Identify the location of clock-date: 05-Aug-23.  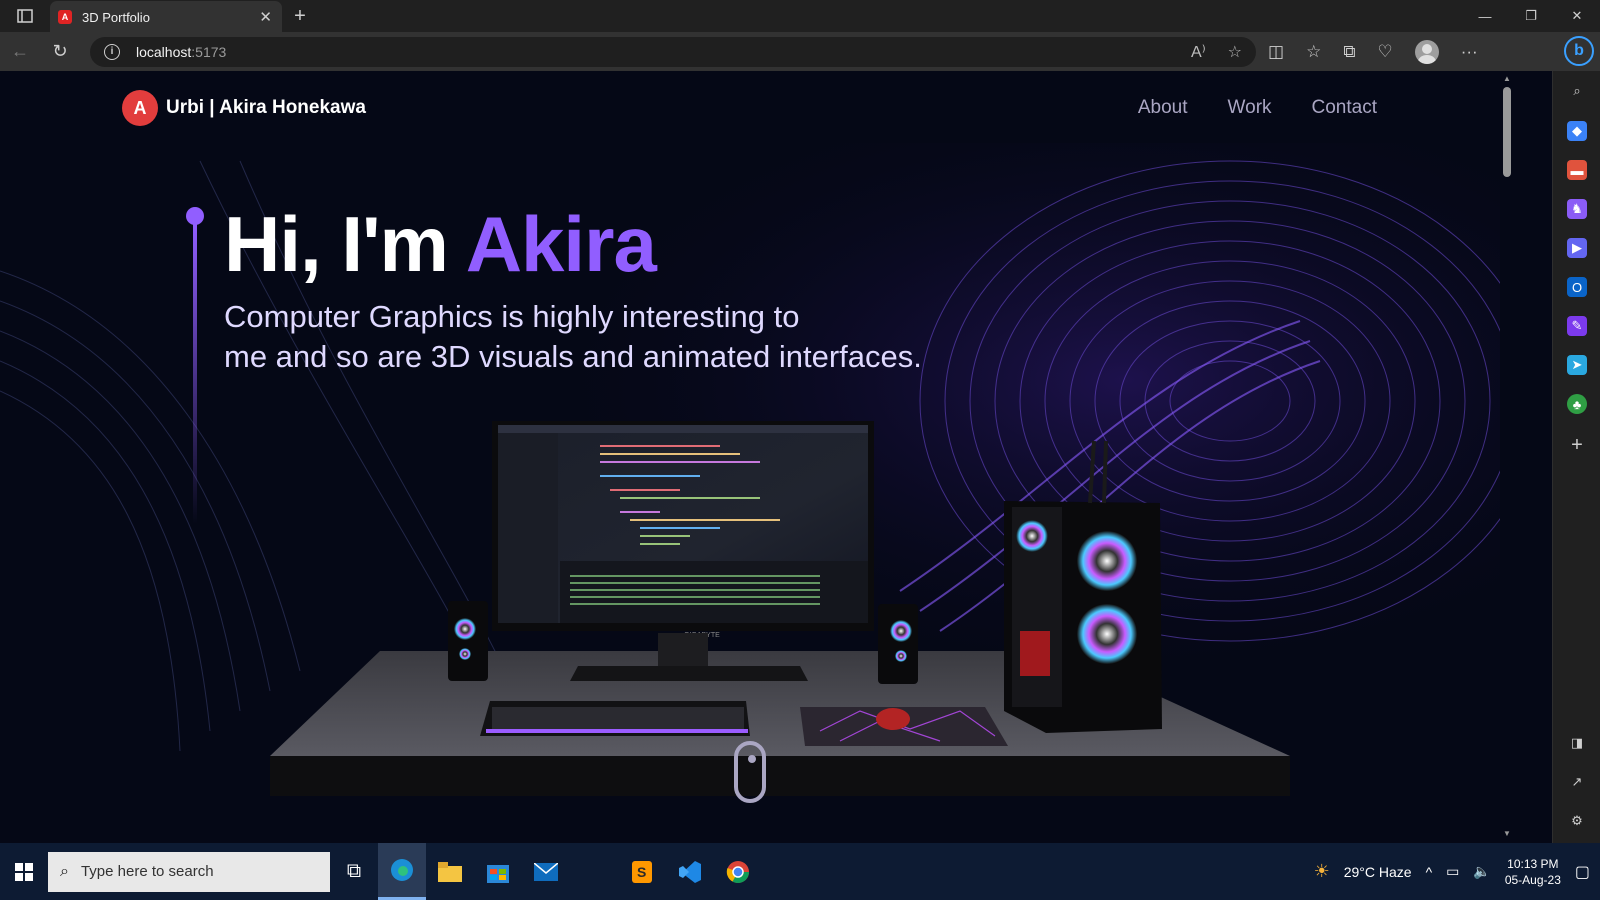
(1532, 879).